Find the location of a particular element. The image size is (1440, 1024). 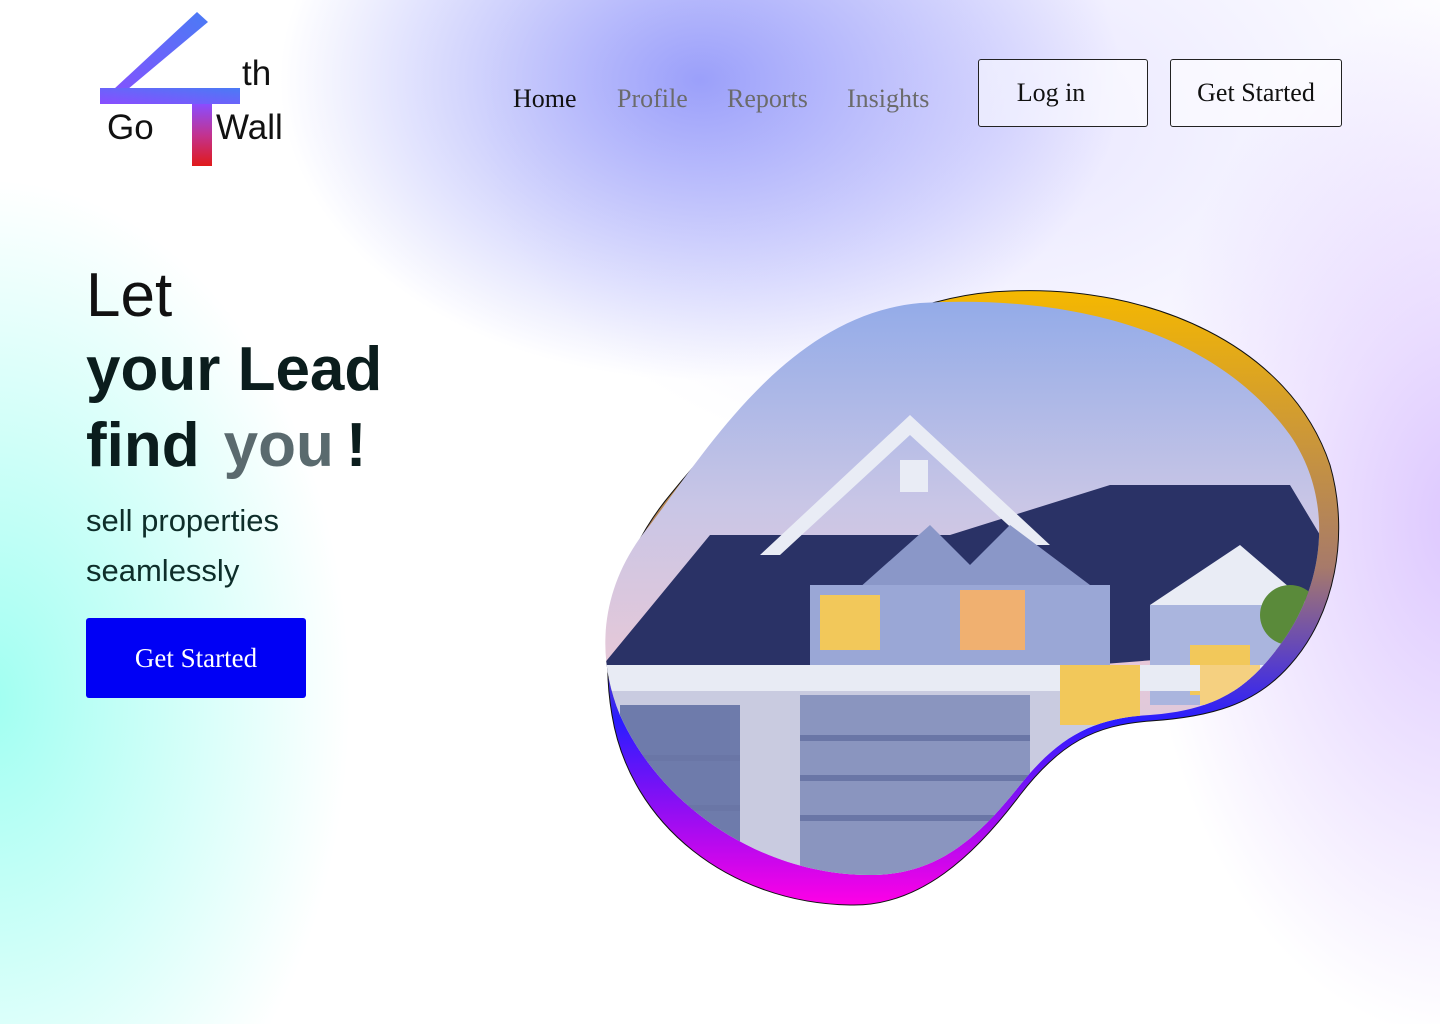

brand-logo: Go th Wall is located at coordinates (196, 90).